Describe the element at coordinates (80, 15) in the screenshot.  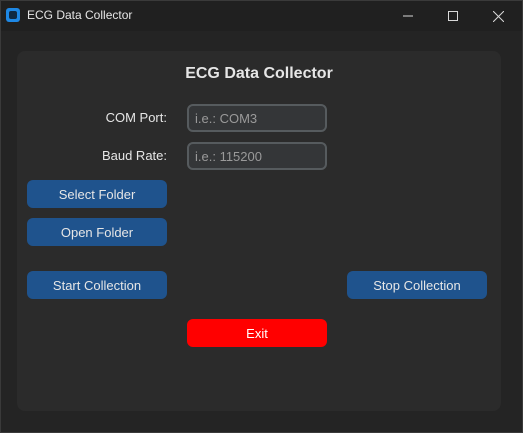
I see `window-title: ECG Data Collector` at that location.